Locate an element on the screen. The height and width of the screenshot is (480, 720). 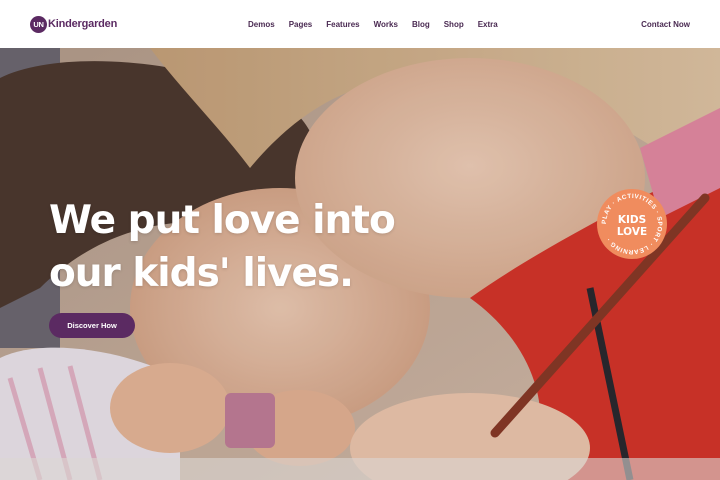
nav-item-shop: Shop is located at coordinates (454, 24).